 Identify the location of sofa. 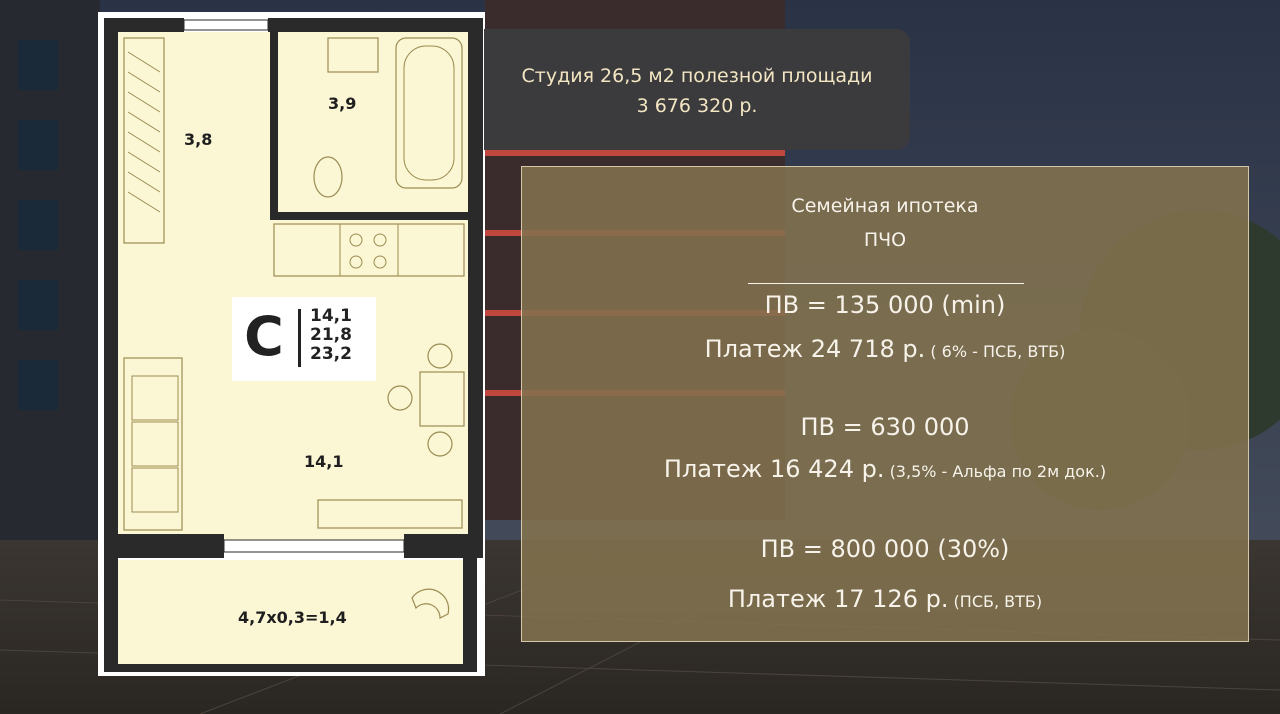
(153, 444).